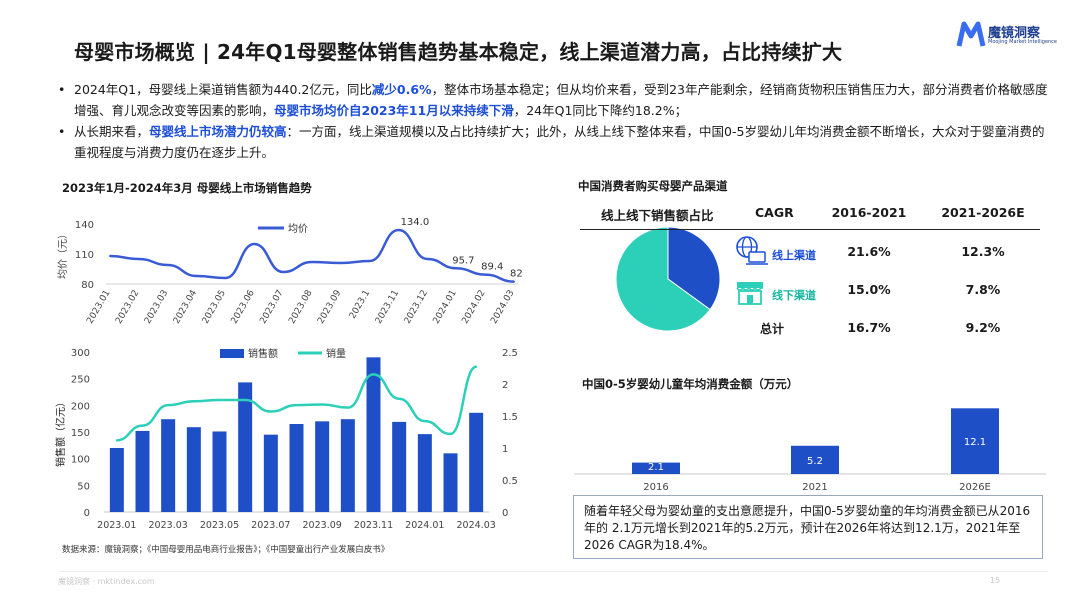  What do you see at coordinates (995, 580) in the screenshot?
I see `page-number: 15` at bounding box center [995, 580].